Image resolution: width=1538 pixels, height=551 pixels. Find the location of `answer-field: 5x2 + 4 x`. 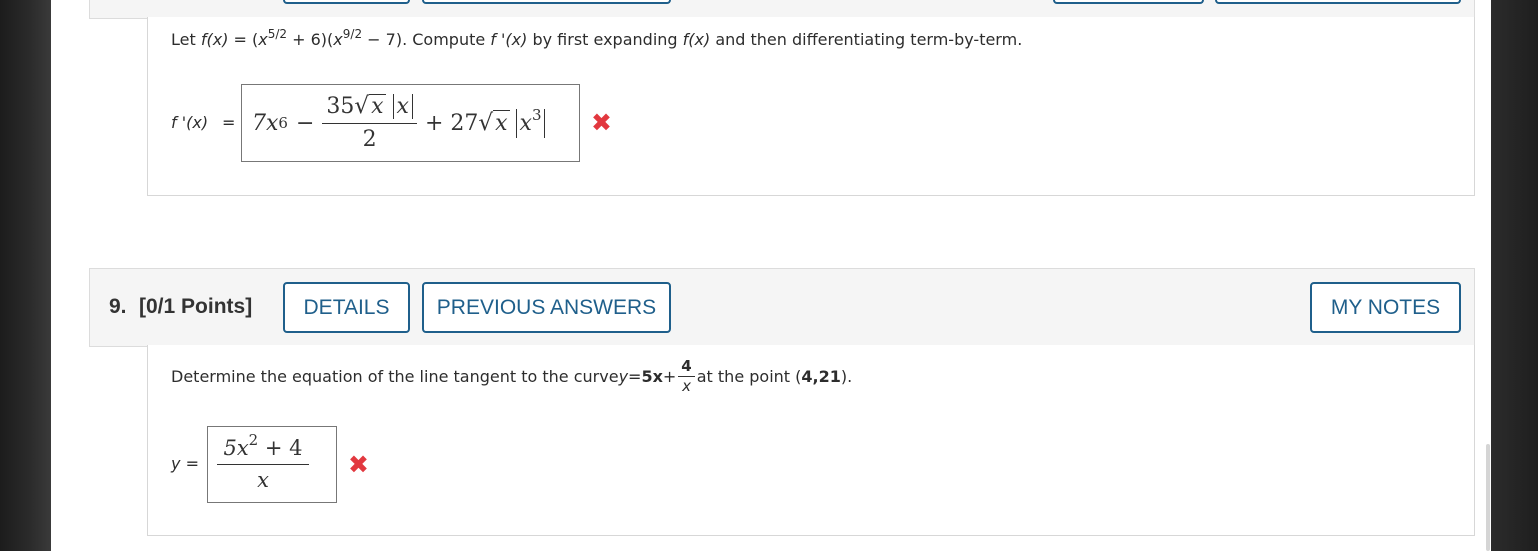

answer-field: 5x2 + 4 x is located at coordinates (272, 464).